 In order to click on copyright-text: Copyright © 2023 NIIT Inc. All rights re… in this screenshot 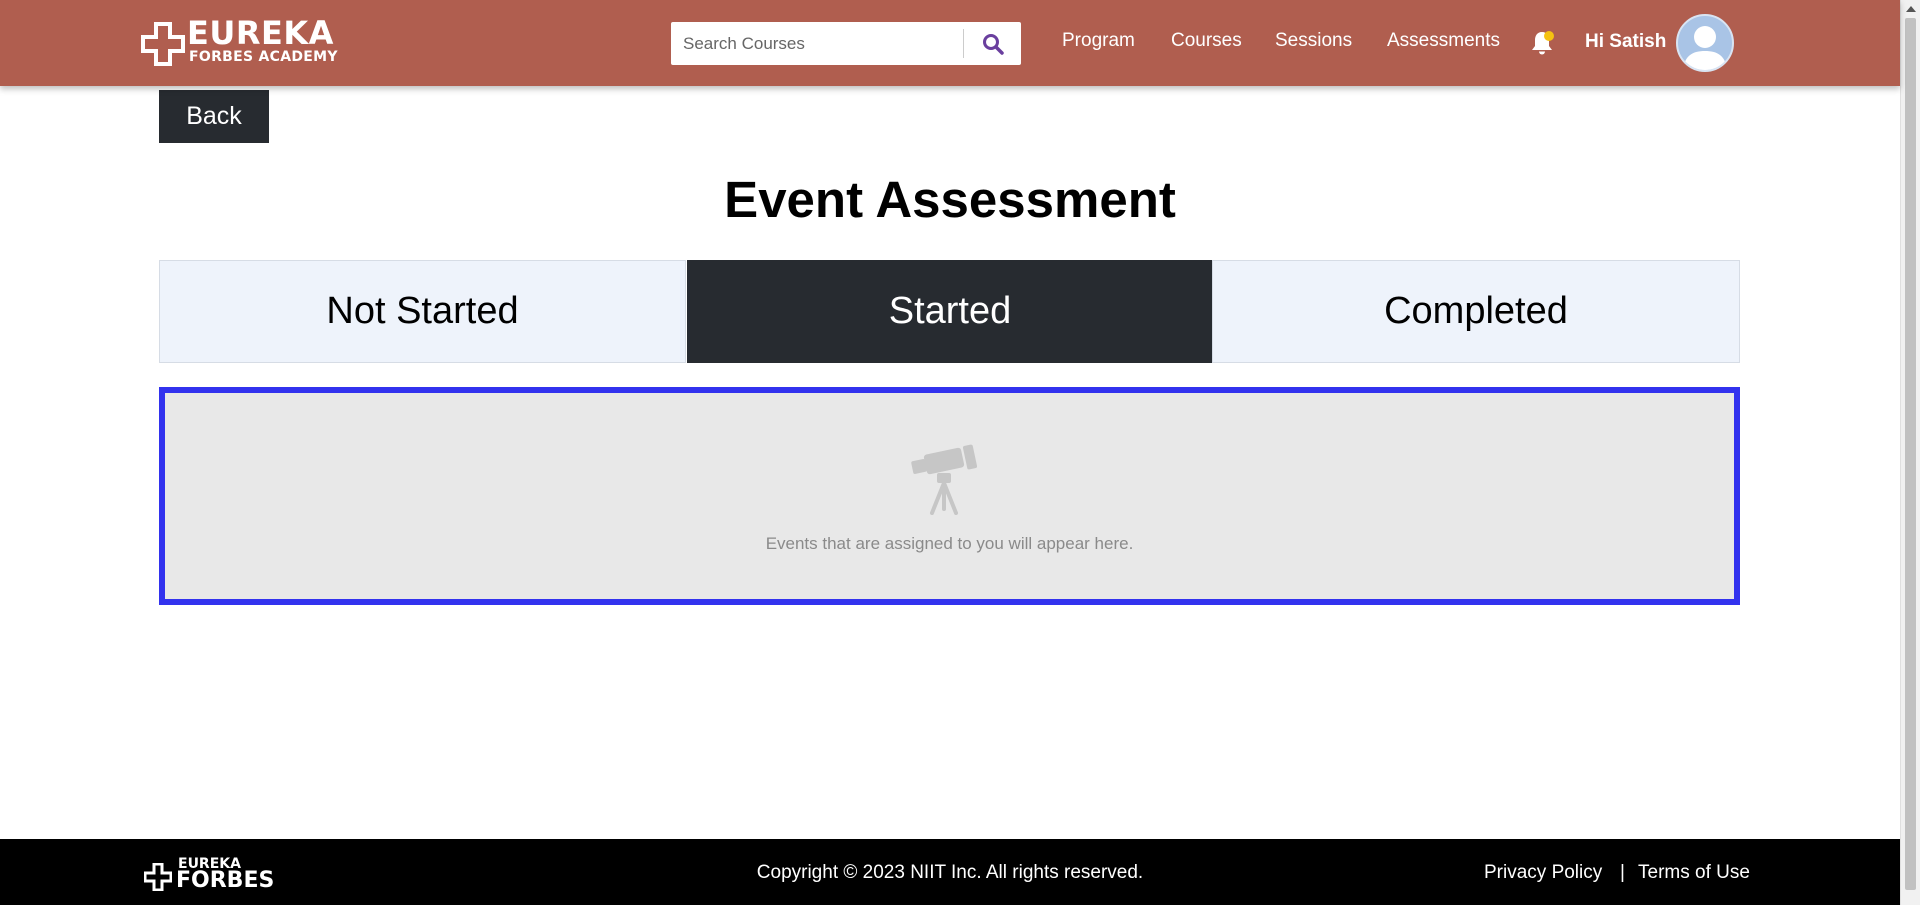, I will do `click(950, 872)`.